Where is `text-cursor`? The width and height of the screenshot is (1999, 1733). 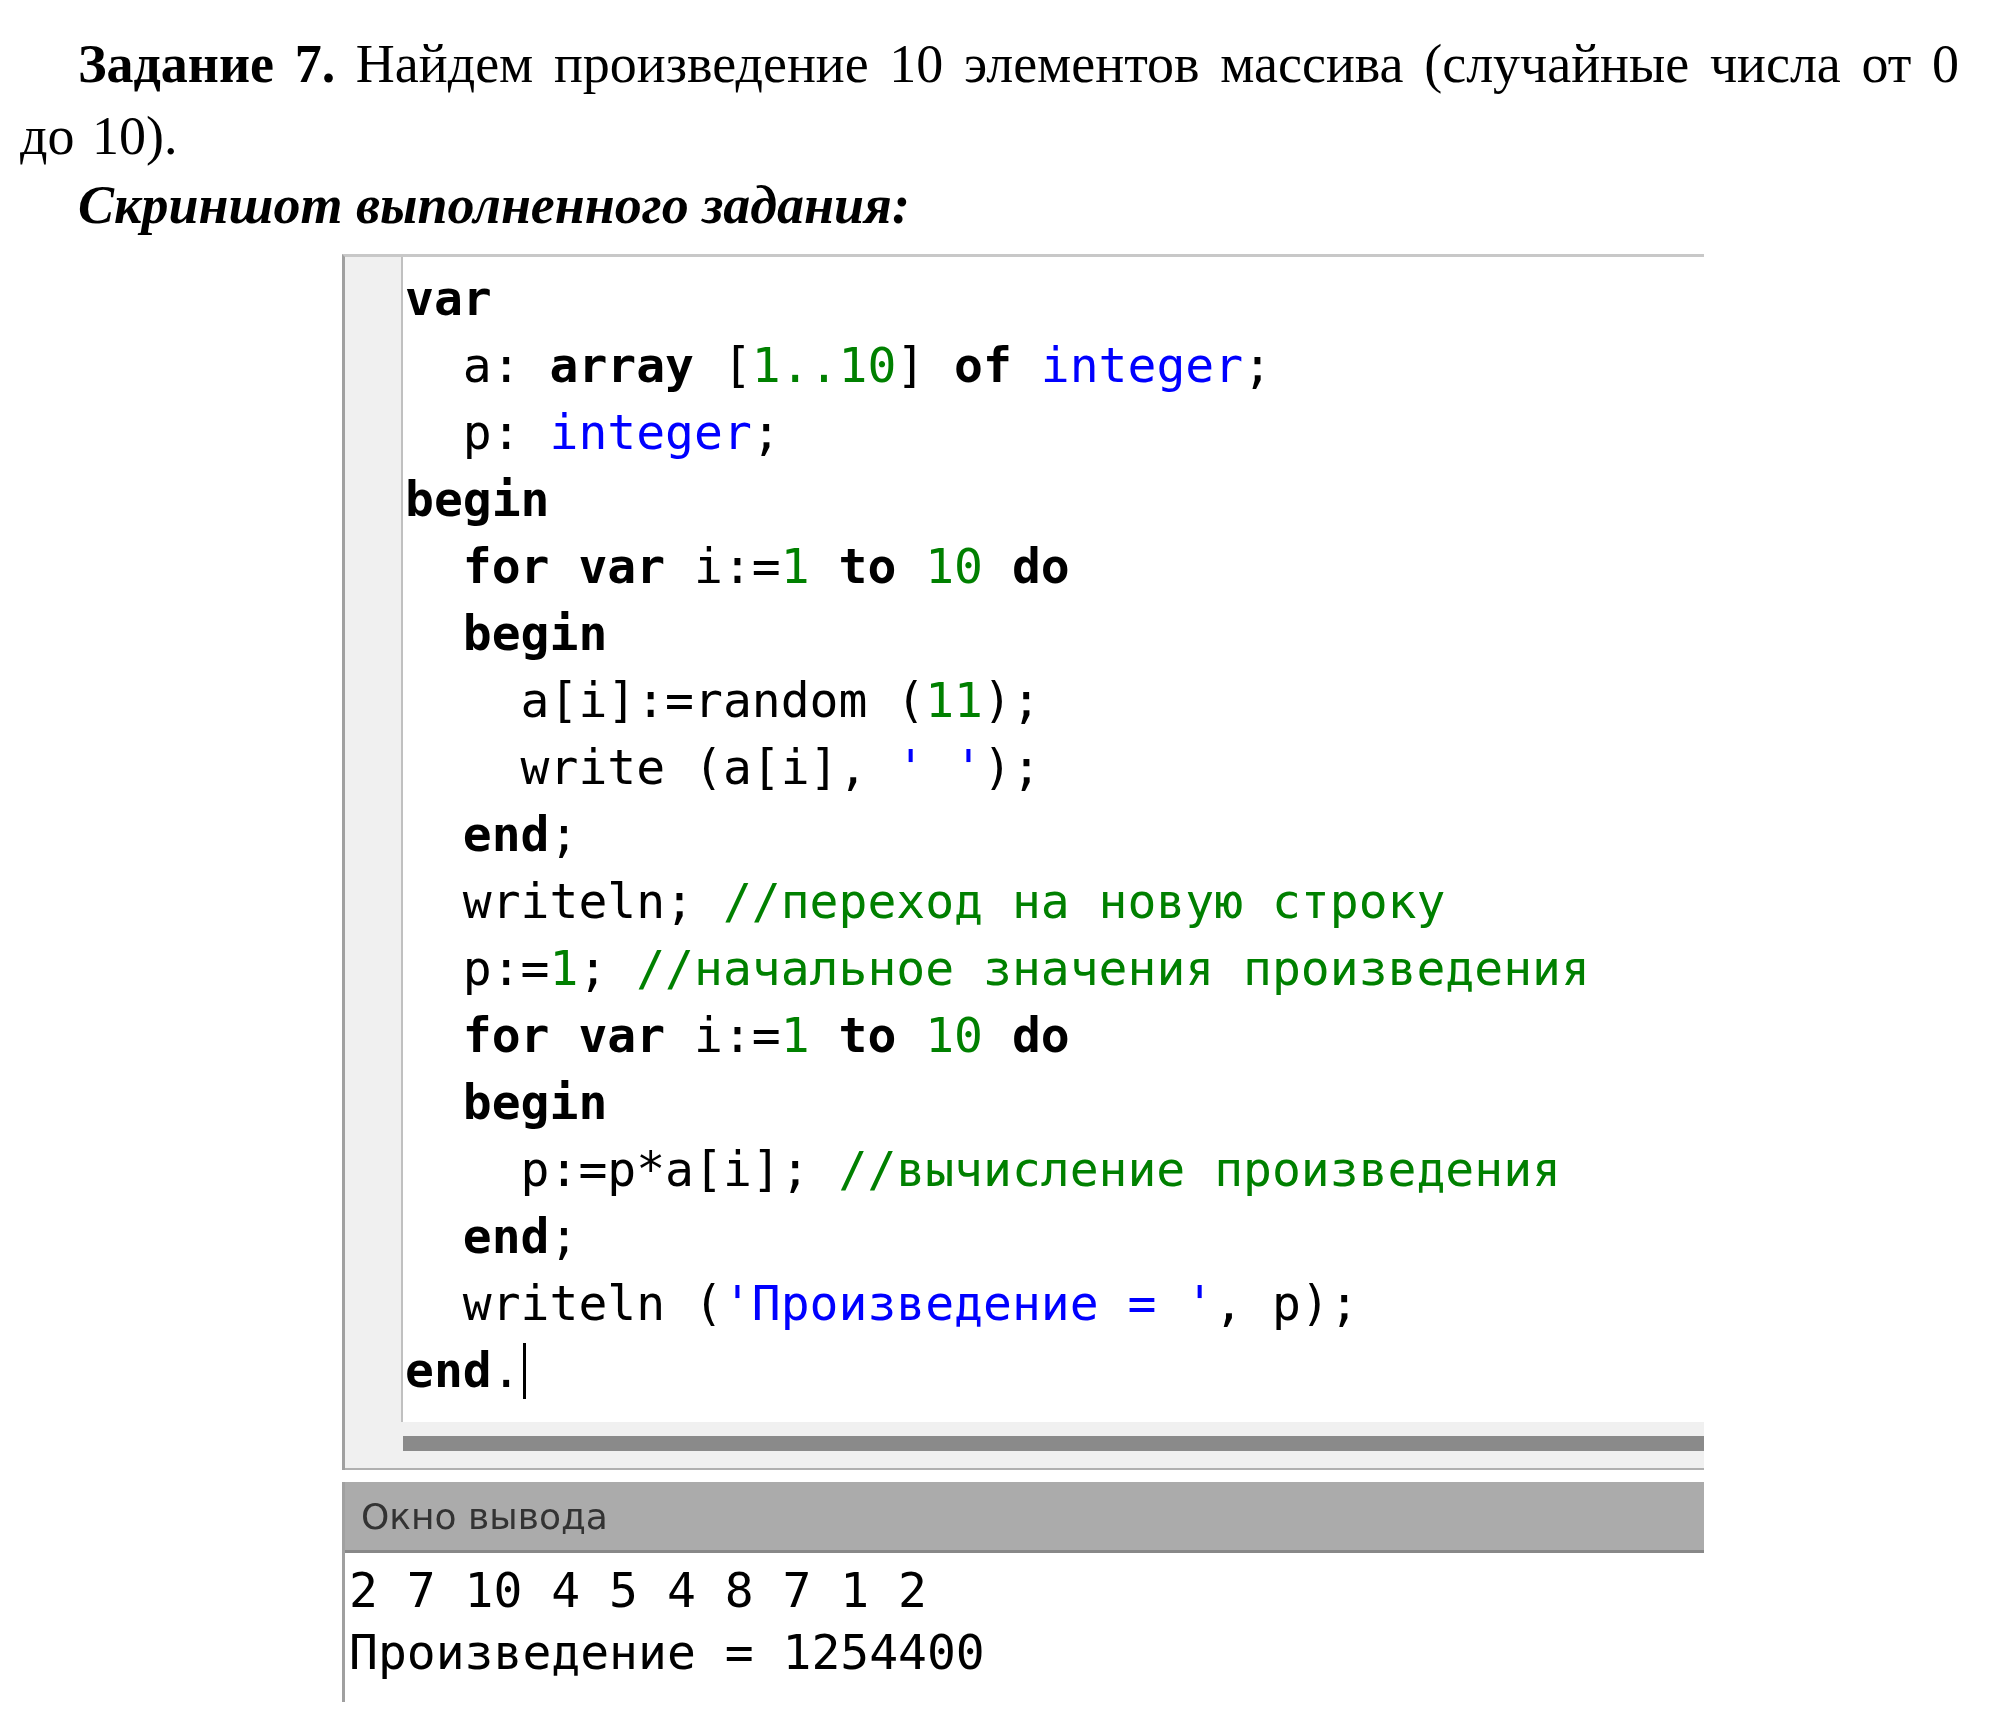 text-cursor is located at coordinates (524, 1370).